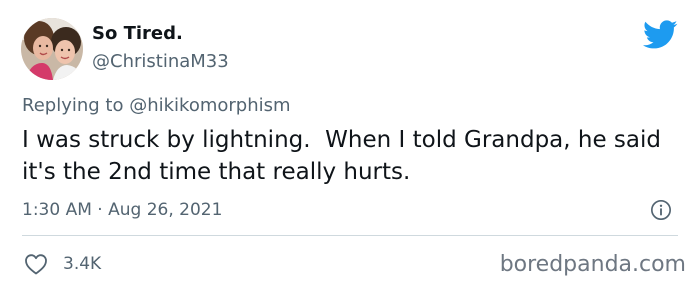 This screenshot has width=700, height=288. I want to click on watermark: boredpanda.com, so click(592, 264).